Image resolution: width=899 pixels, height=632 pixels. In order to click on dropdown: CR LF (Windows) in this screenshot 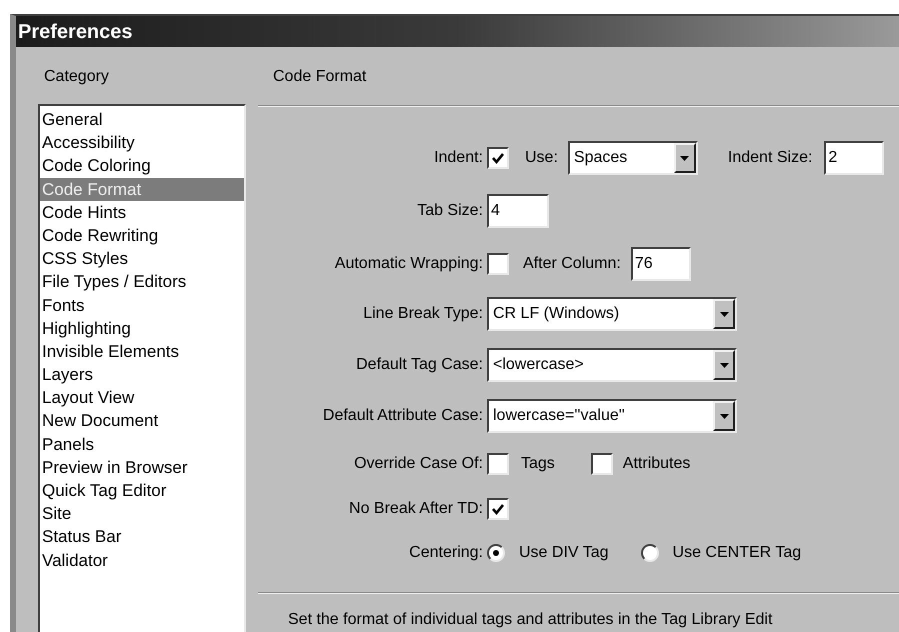, I will do `click(612, 314)`.